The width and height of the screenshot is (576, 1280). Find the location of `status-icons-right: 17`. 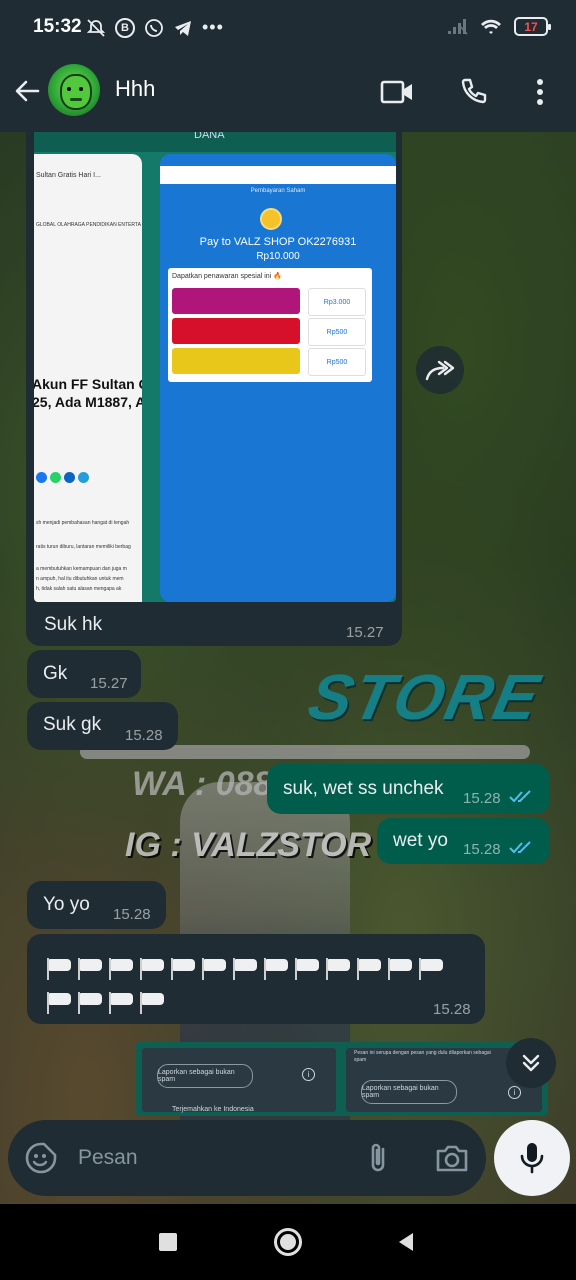

status-icons-right: 17 is located at coordinates (498, 26).